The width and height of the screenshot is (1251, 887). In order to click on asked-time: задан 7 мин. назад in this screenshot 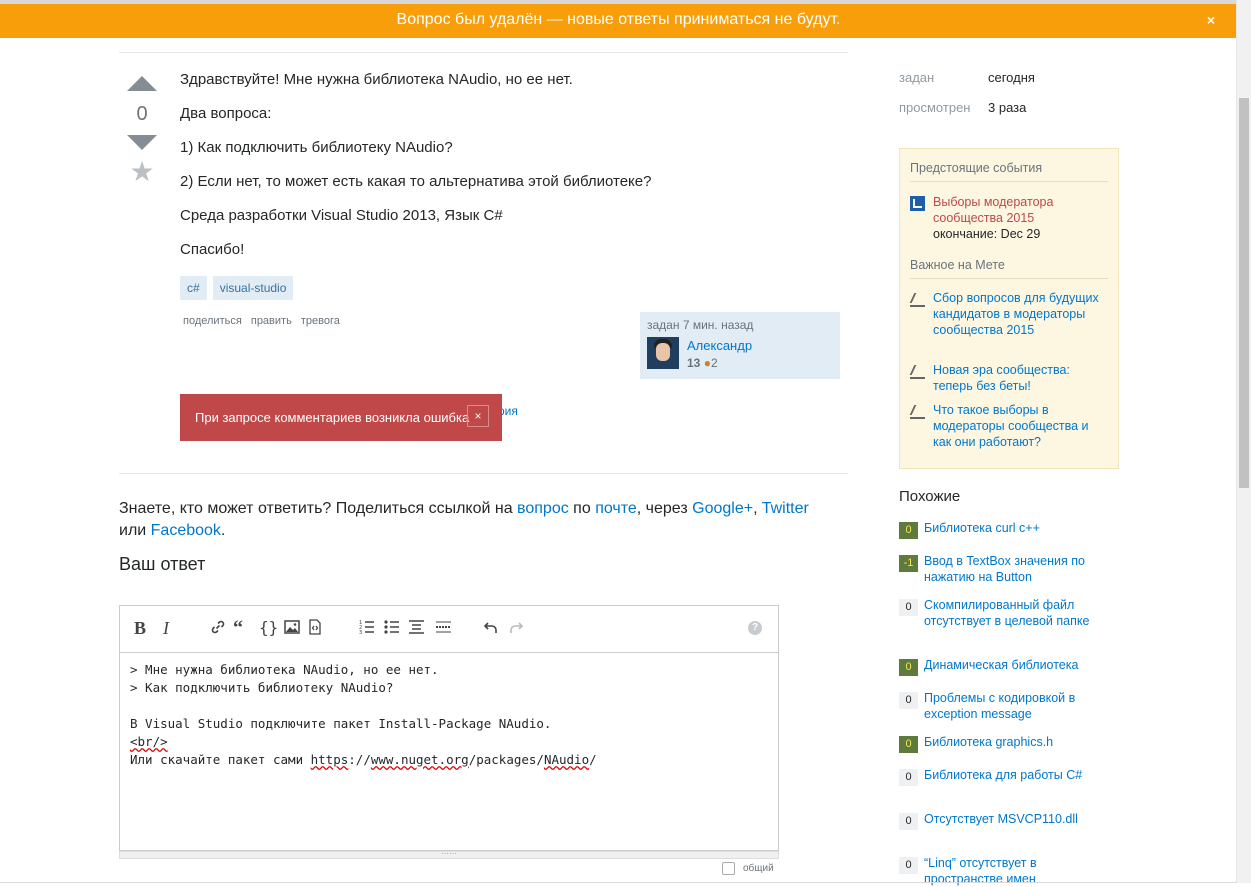, I will do `click(700, 325)`.